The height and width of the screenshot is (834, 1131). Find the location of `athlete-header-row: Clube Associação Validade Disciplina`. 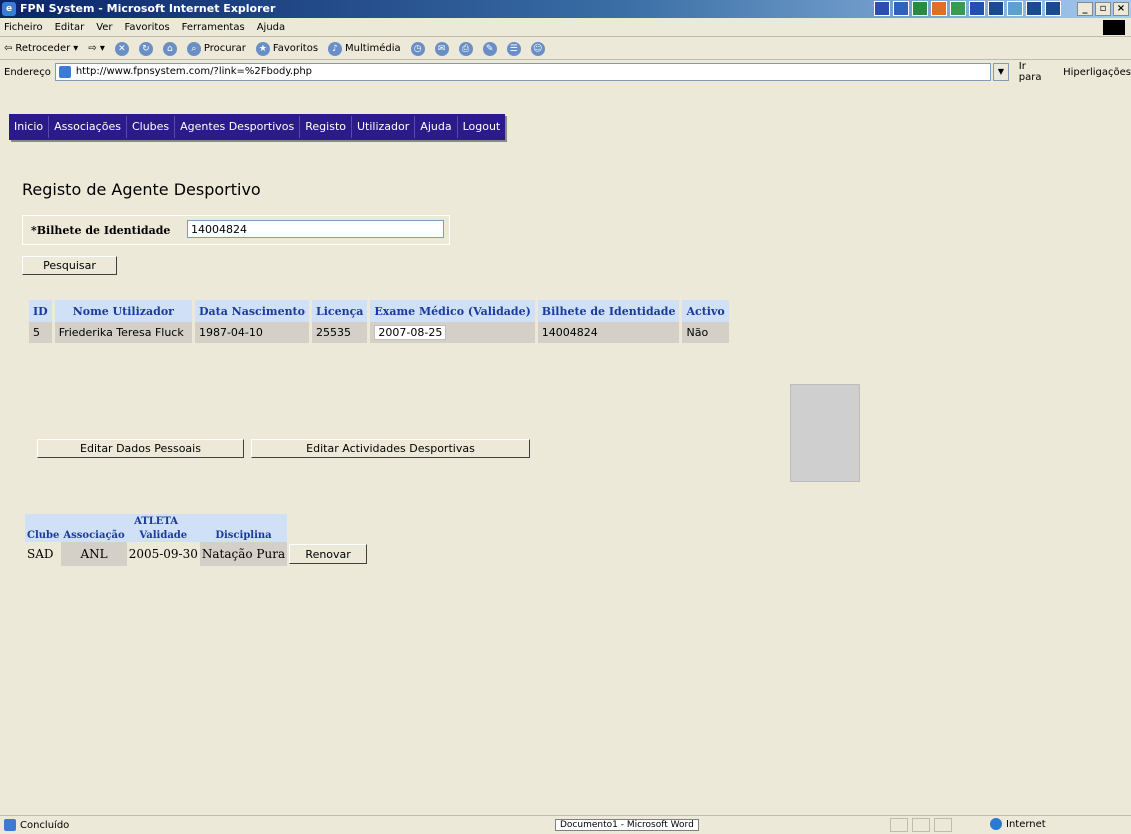

athlete-header-row: Clube Associação Validade Disciplina is located at coordinates (197, 535).